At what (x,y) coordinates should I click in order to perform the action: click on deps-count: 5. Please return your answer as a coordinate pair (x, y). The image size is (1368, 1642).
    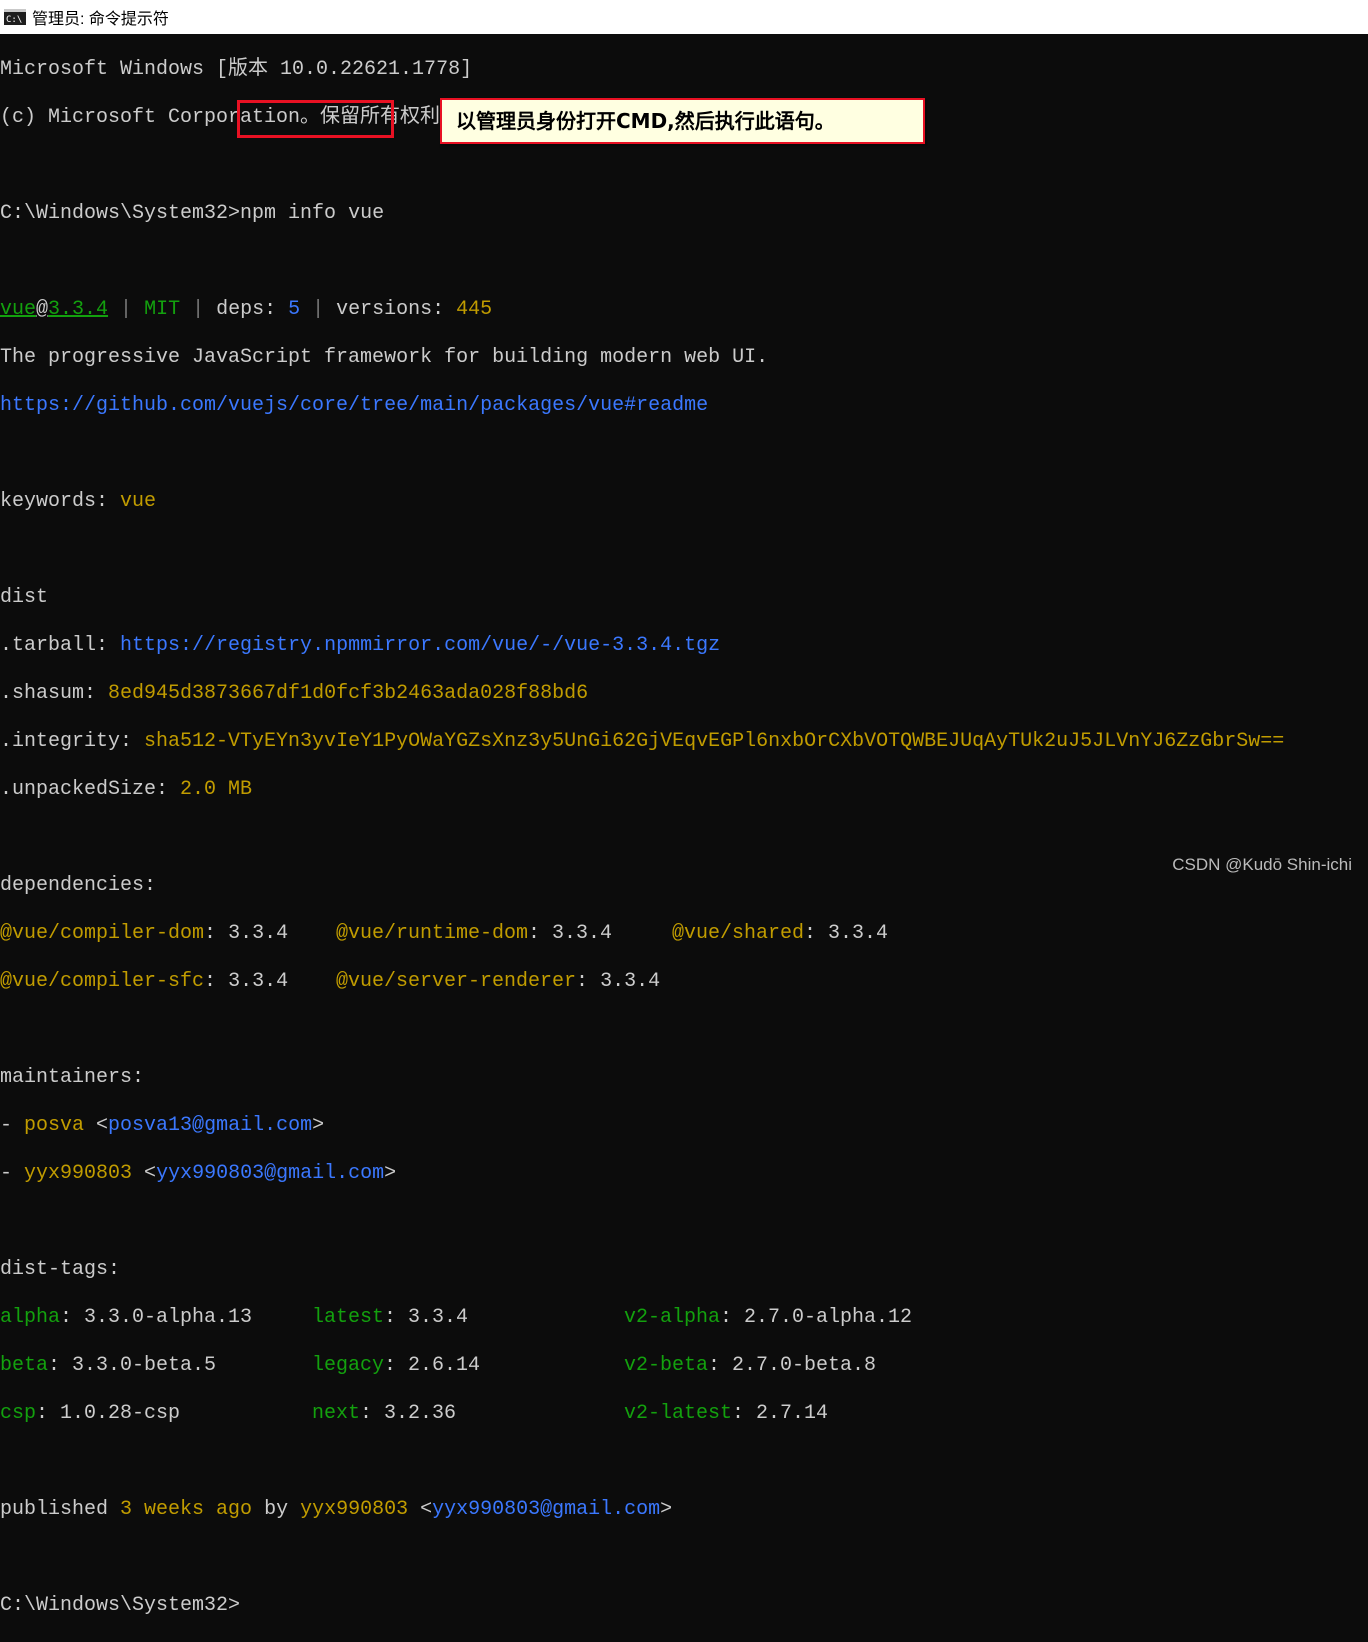
    Looking at the image, I should click on (294, 309).